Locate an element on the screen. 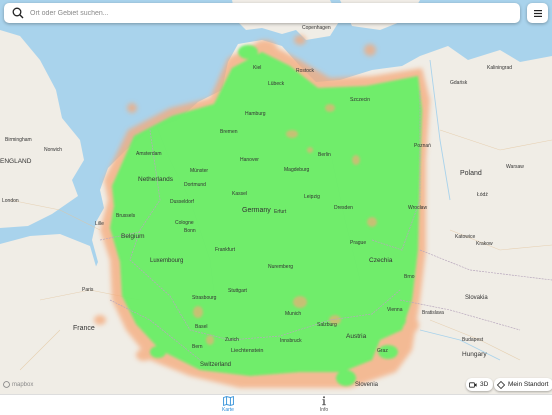 The image size is (552, 415). tab-karte-label: Karte is located at coordinates (228, 410).